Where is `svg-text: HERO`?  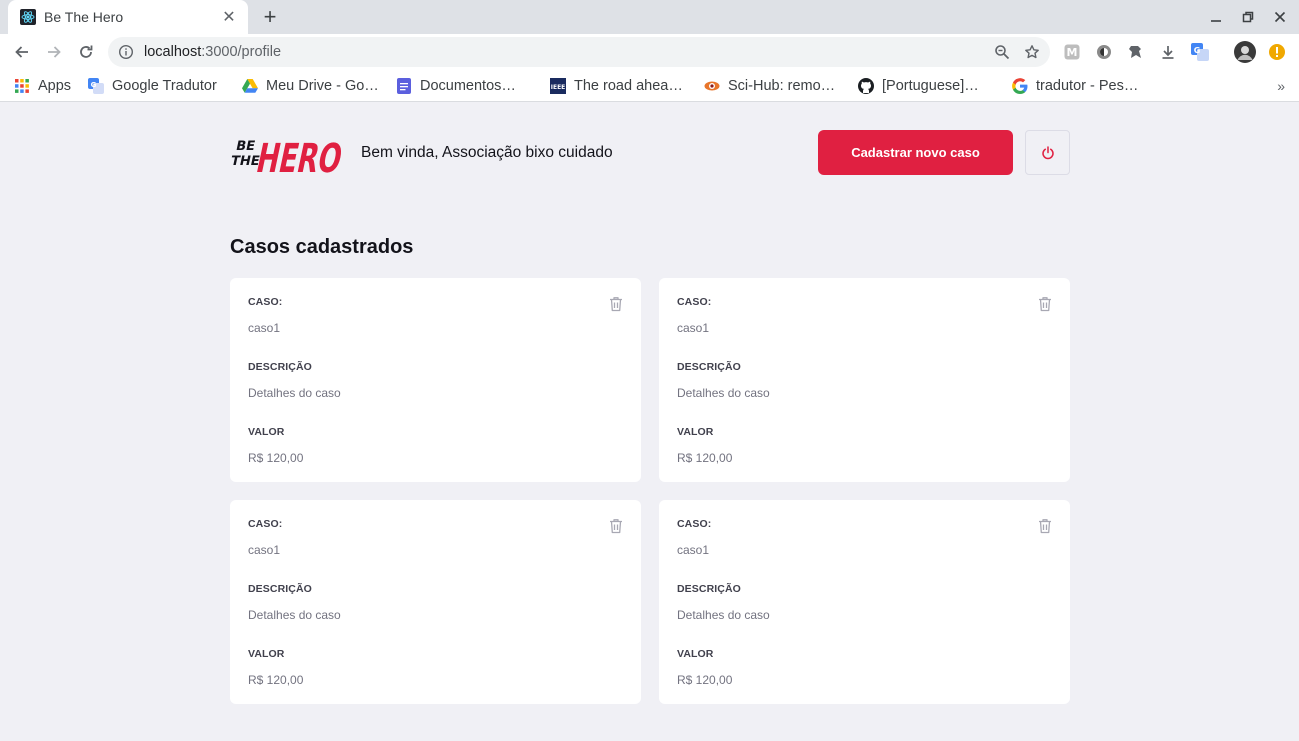 svg-text: HERO is located at coordinates (298, 156).